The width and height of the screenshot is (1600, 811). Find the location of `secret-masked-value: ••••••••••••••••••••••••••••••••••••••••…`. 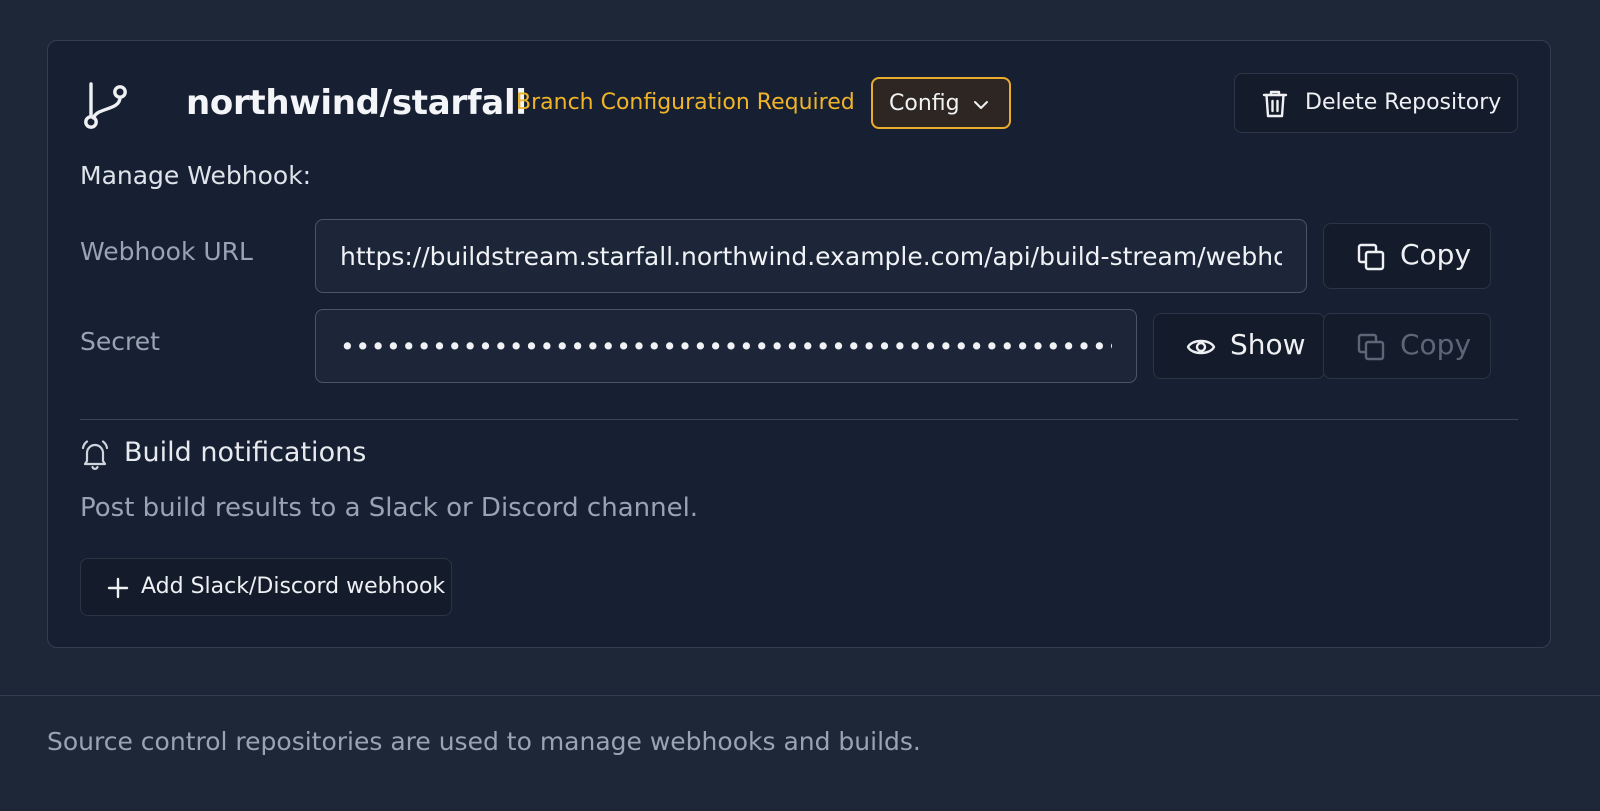

secret-masked-value: ••••••••••••••••••••••••••••••••••••••••… is located at coordinates (726, 346).